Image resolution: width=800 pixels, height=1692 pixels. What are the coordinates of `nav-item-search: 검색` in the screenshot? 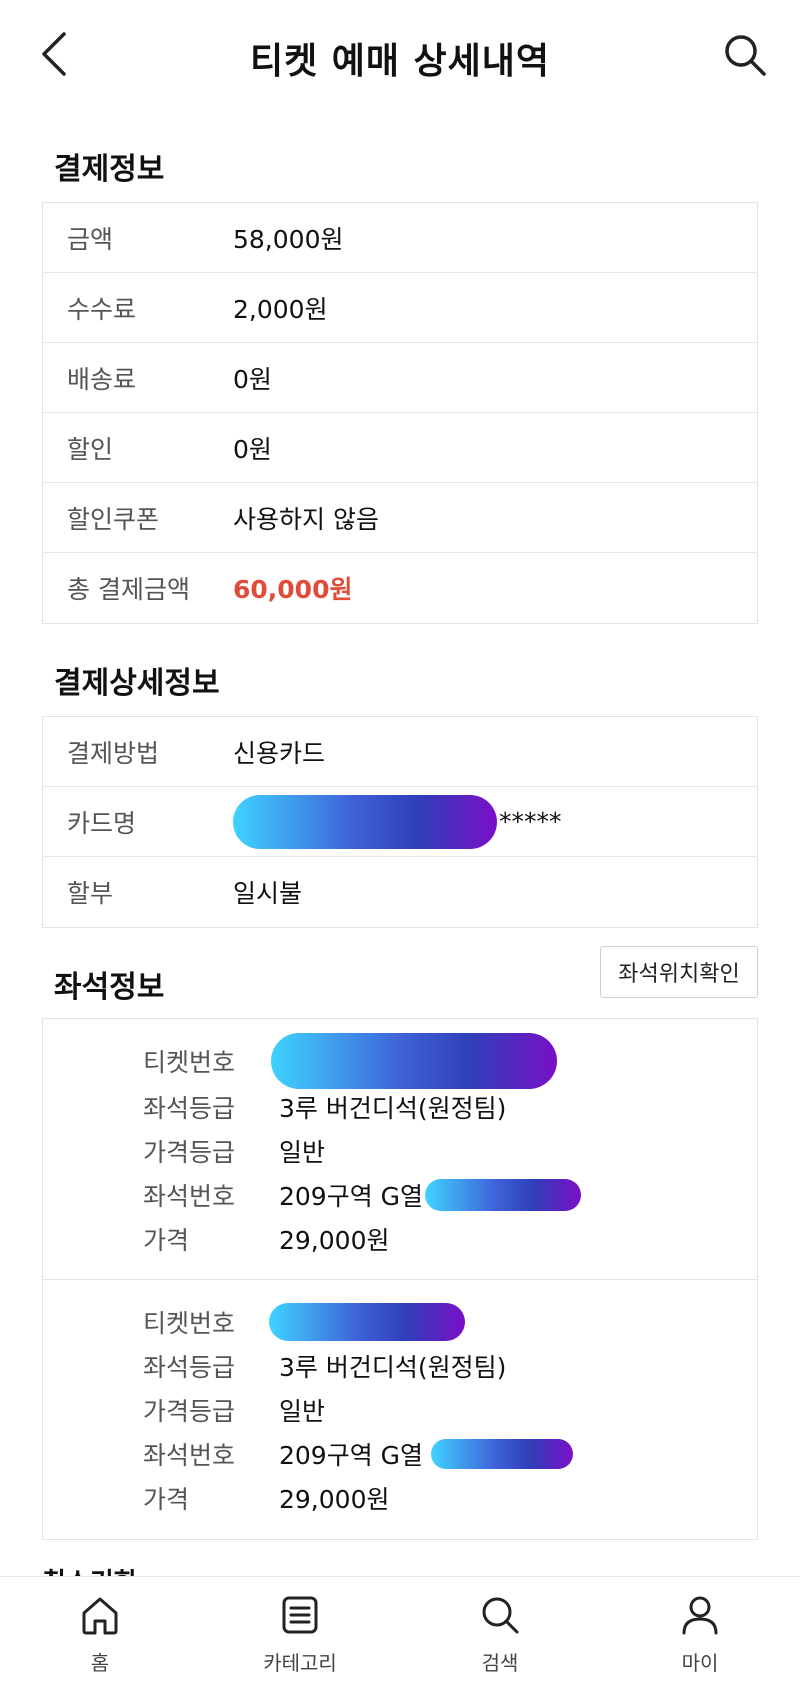 It's located at (500, 1634).